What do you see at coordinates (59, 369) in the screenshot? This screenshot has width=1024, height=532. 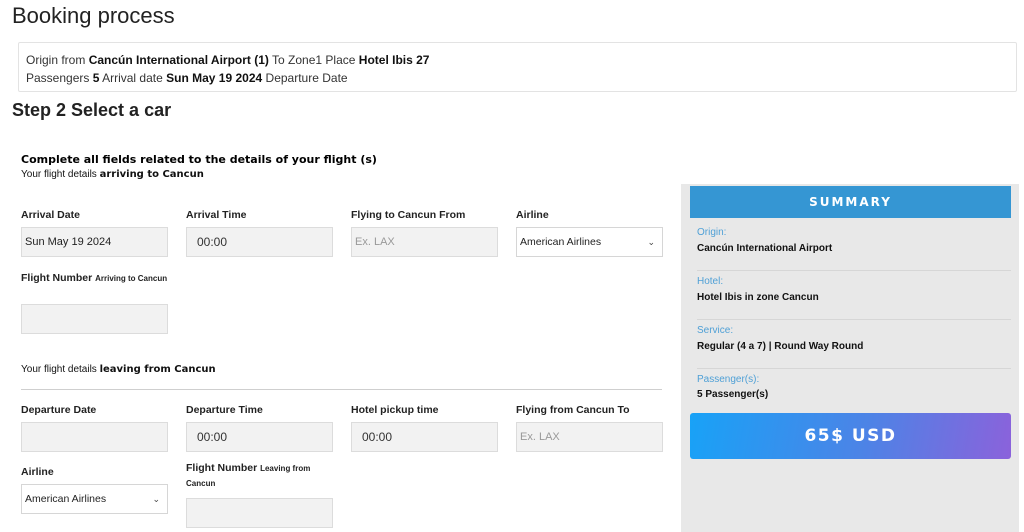 I see `leaving-prefix: Your flight details` at bounding box center [59, 369].